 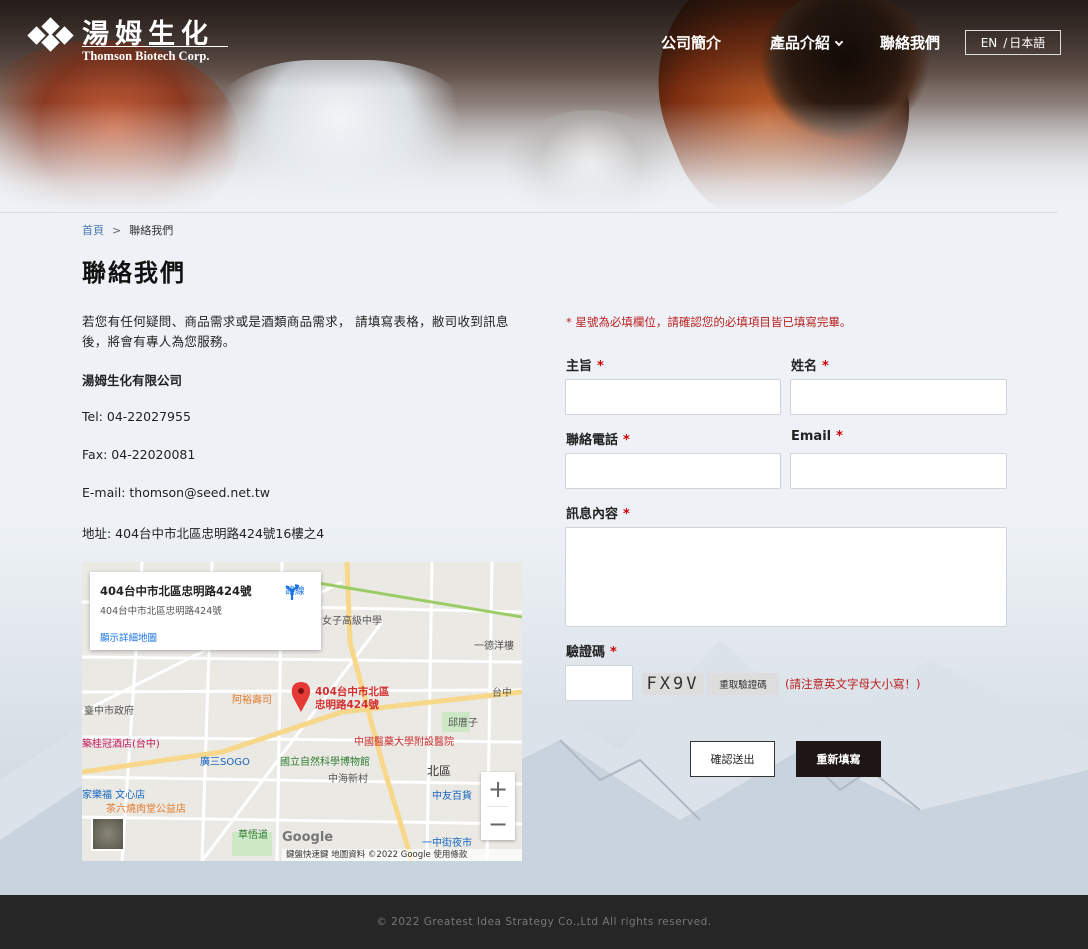 I want to click on page-title: 聯絡我們, so click(x=134, y=273).